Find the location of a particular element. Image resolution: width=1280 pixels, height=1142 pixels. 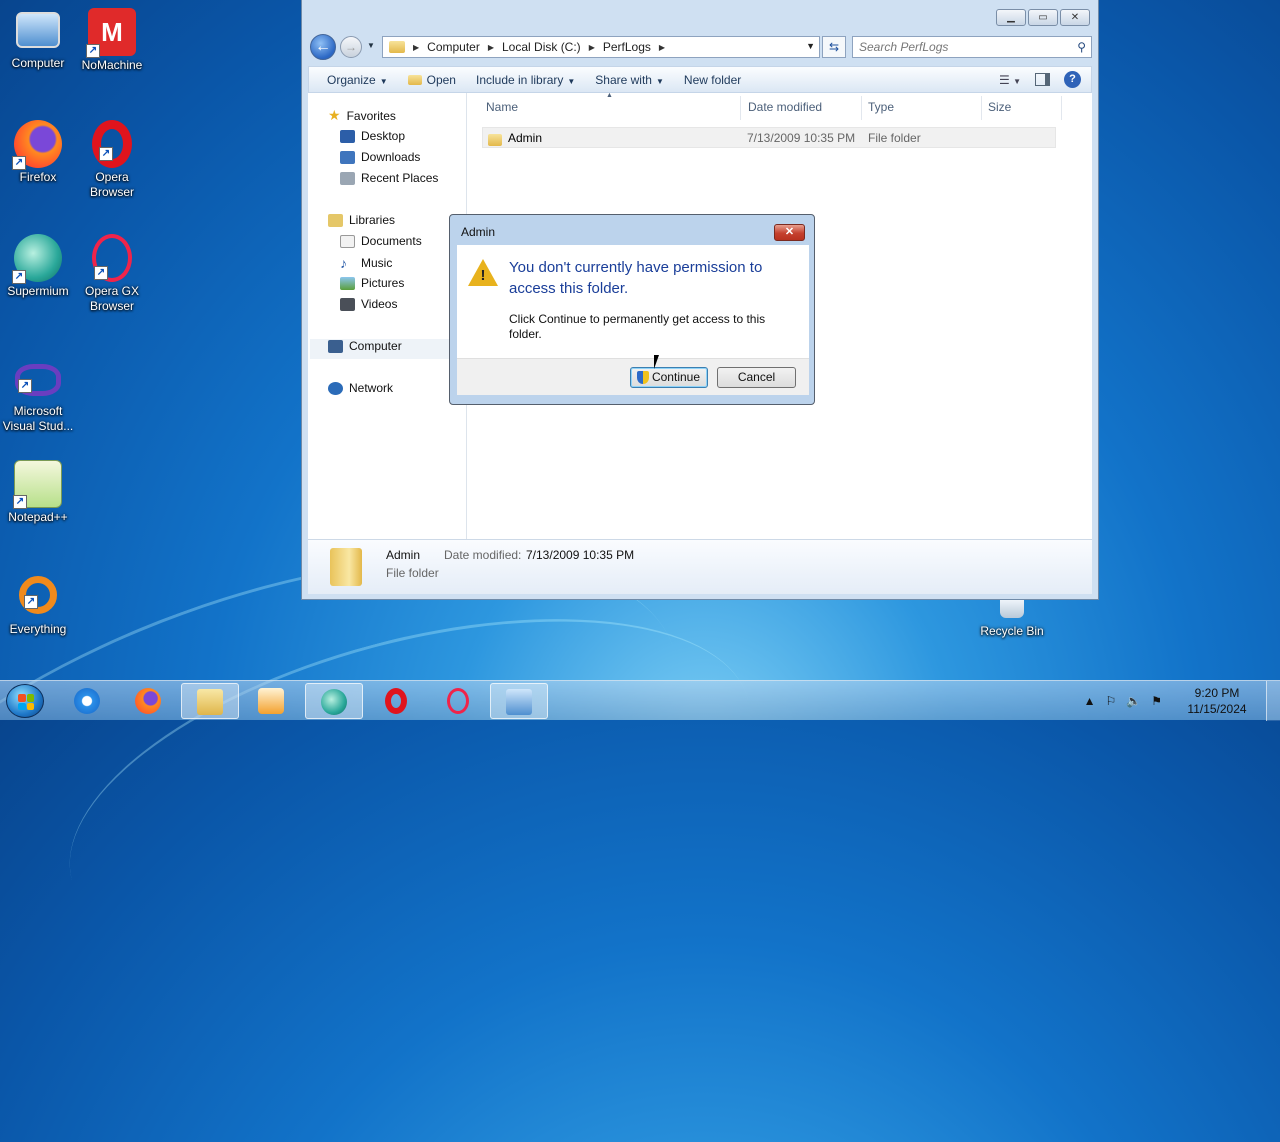

nav-videos: Videos is located at coordinates (368, 304).